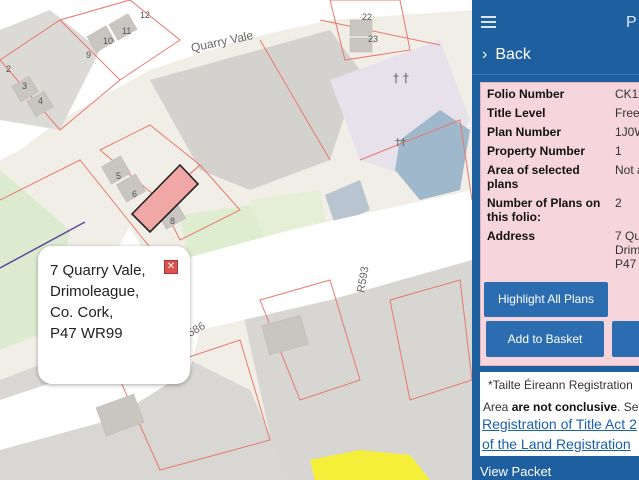  What do you see at coordinates (563, 115) in the screenshot?
I see `table-row: Title Level Freeh` at bounding box center [563, 115].